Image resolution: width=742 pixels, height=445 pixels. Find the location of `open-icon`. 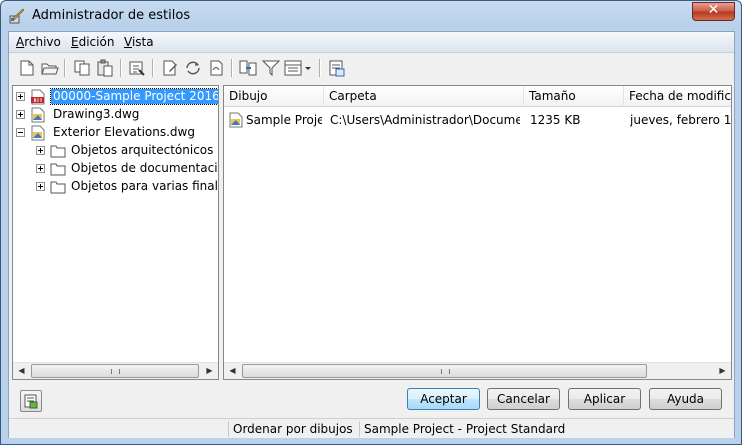

open-icon is located at coordinates (50, 68).